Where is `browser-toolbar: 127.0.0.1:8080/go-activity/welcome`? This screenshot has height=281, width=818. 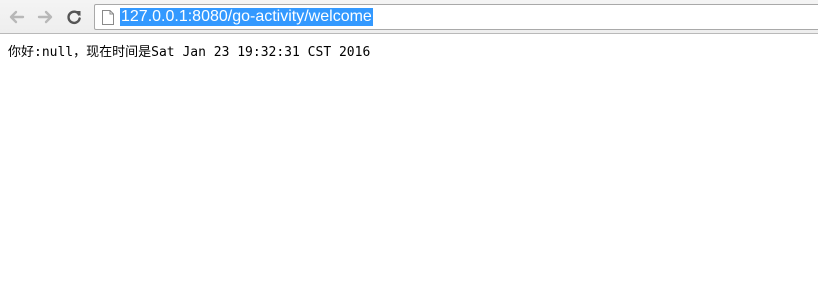
browser-toolbar: 127.0.0.1:8080/go-activity/welcome is located at coordinates (409, 17).